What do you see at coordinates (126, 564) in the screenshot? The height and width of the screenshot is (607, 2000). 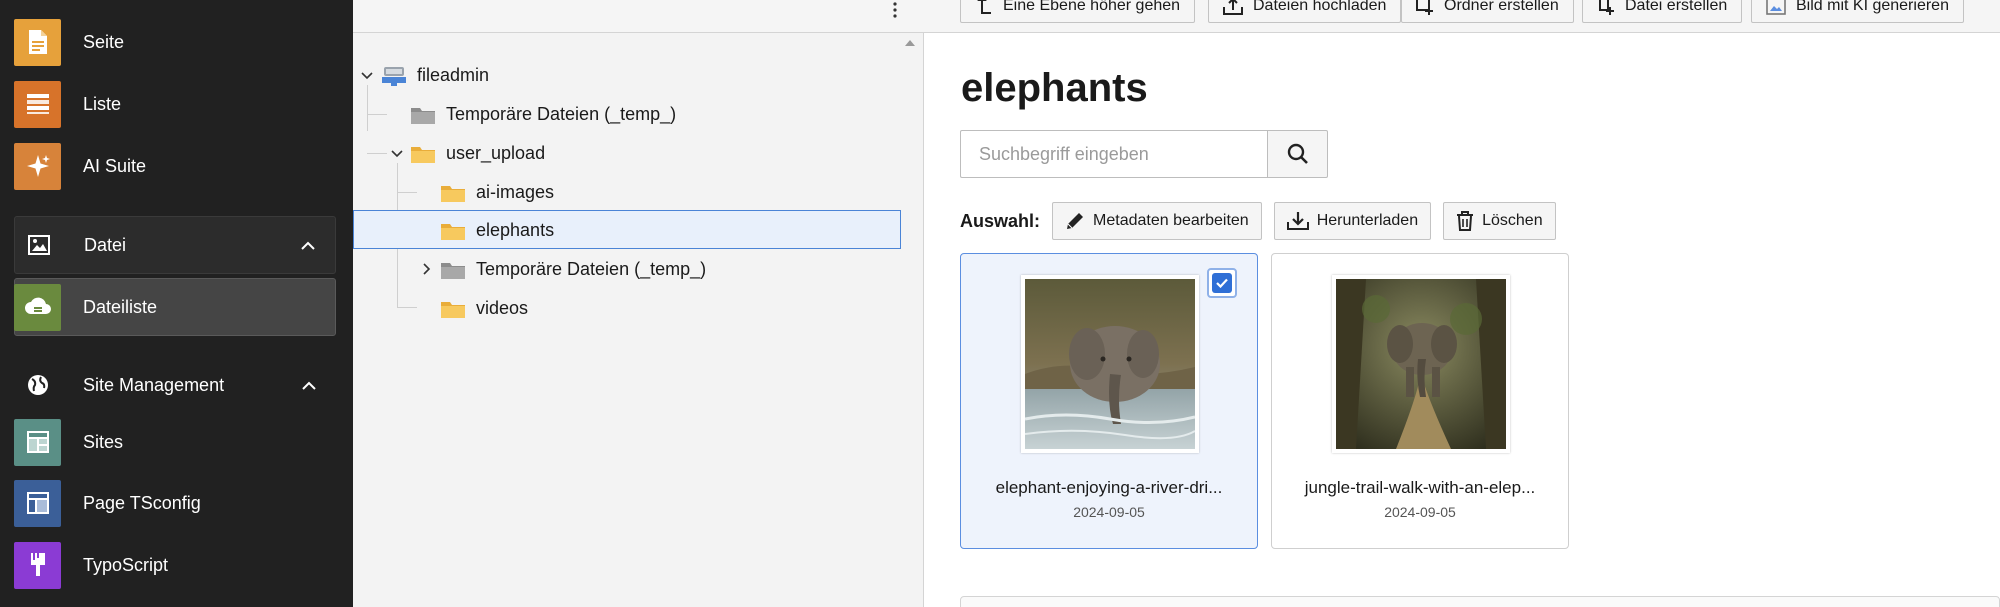 I see `module-label: TypoScript` at bounding box center [126, 564].